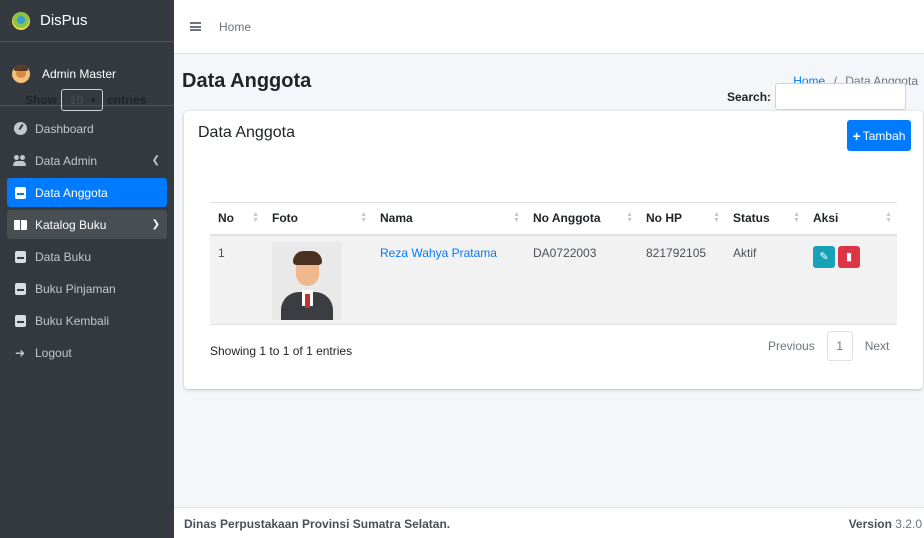  What do you see at coordinates (765, 279) in the screenshot?
I see `cell-status: Aktif` at bounding box center [765, 279].